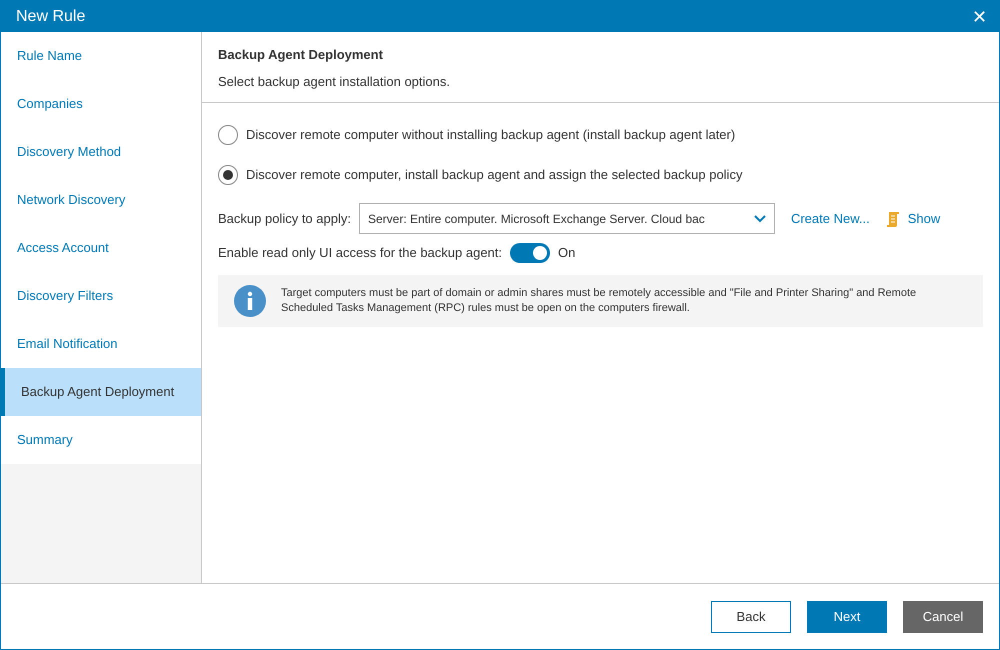 This screenshot has width=1000, height=650. Describe the element at coordinates (536, 219) in the screenshot. I see `policy-value: Server: Entire computer. Microsoft Exchange Server. Cloud bac` at that location.